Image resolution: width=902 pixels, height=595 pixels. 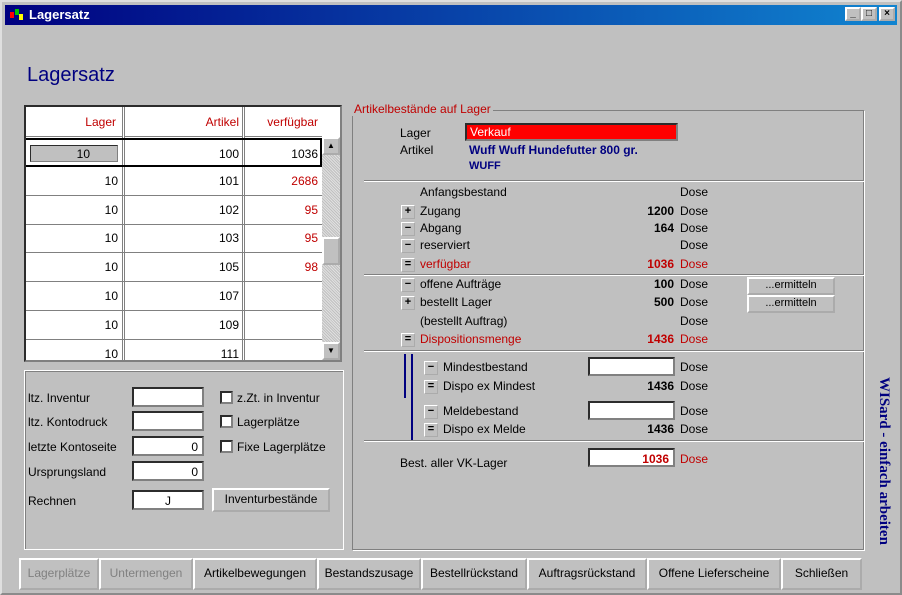 What do you see at coordinates (660, 429) in the screenshot?
I see `mindest-value: 1436` at bounding box center [660, 429].